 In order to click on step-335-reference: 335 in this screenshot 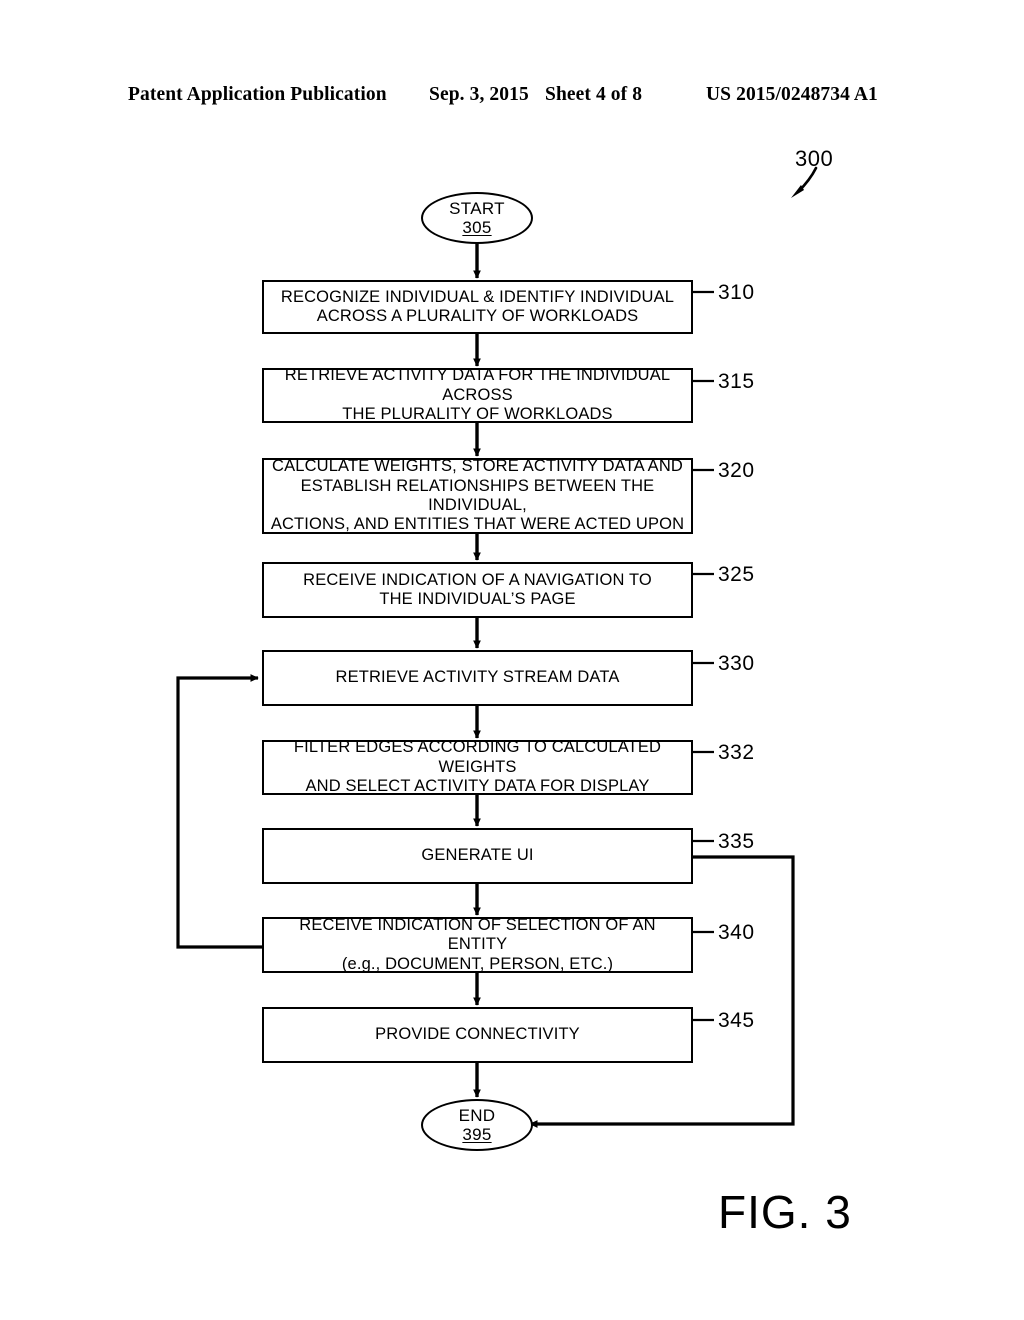, I will do `click(736, 841)`.